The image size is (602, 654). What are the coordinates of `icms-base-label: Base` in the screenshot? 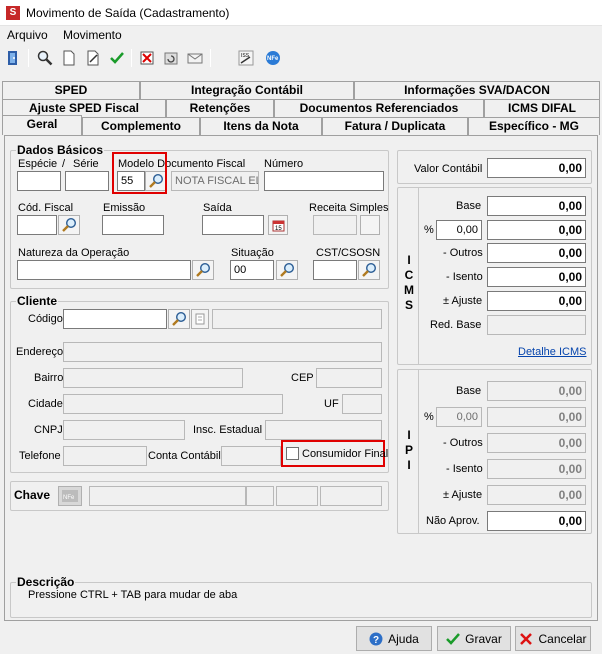 It's located at (469, 206).